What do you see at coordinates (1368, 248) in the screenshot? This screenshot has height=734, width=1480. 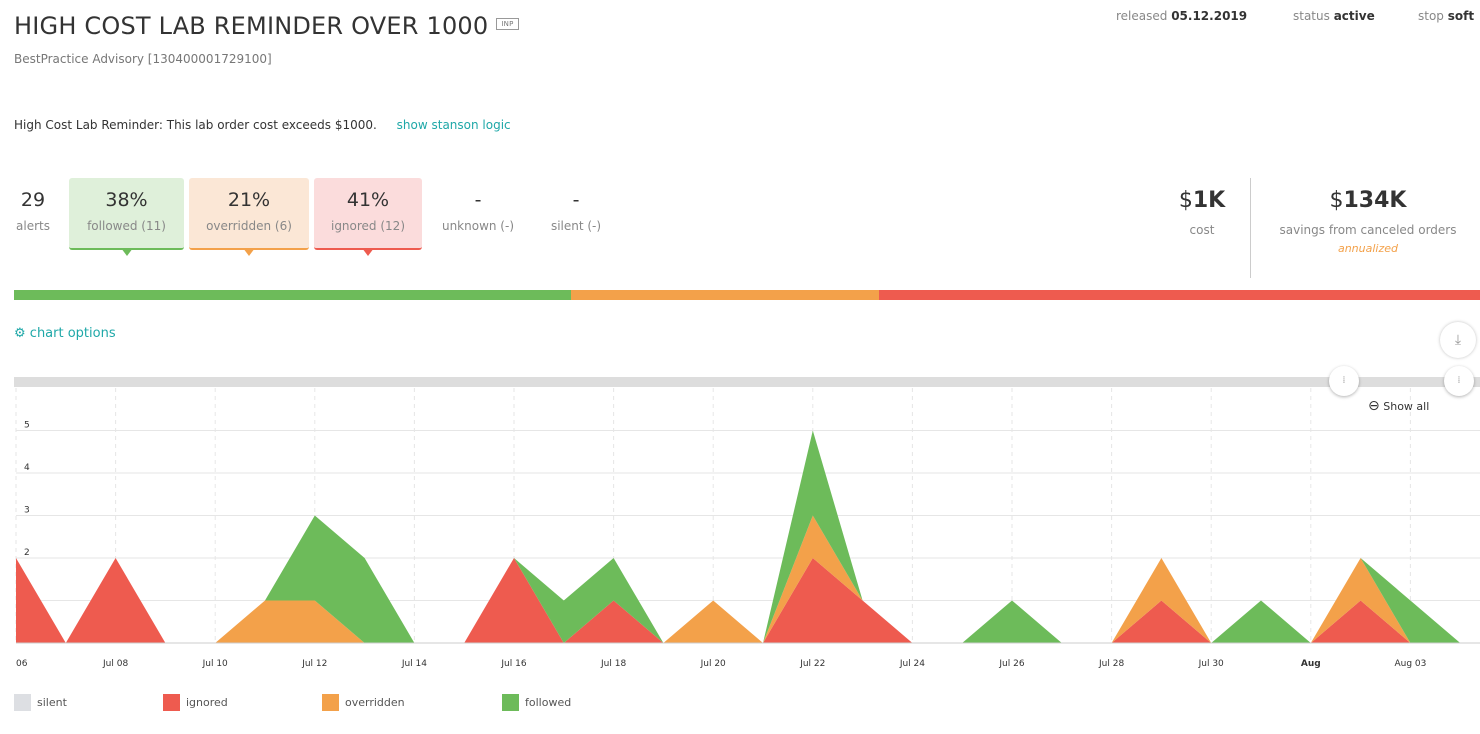 I see `savings-annualized-note: annualized` at bounding box center [1368, 248].